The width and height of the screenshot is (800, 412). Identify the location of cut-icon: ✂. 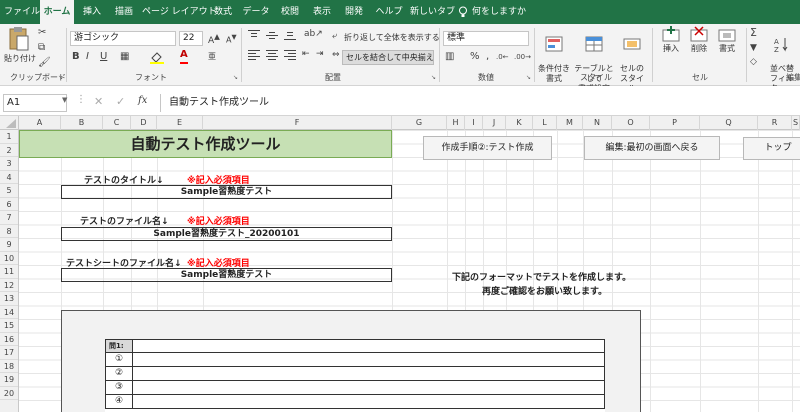
(42, 33).